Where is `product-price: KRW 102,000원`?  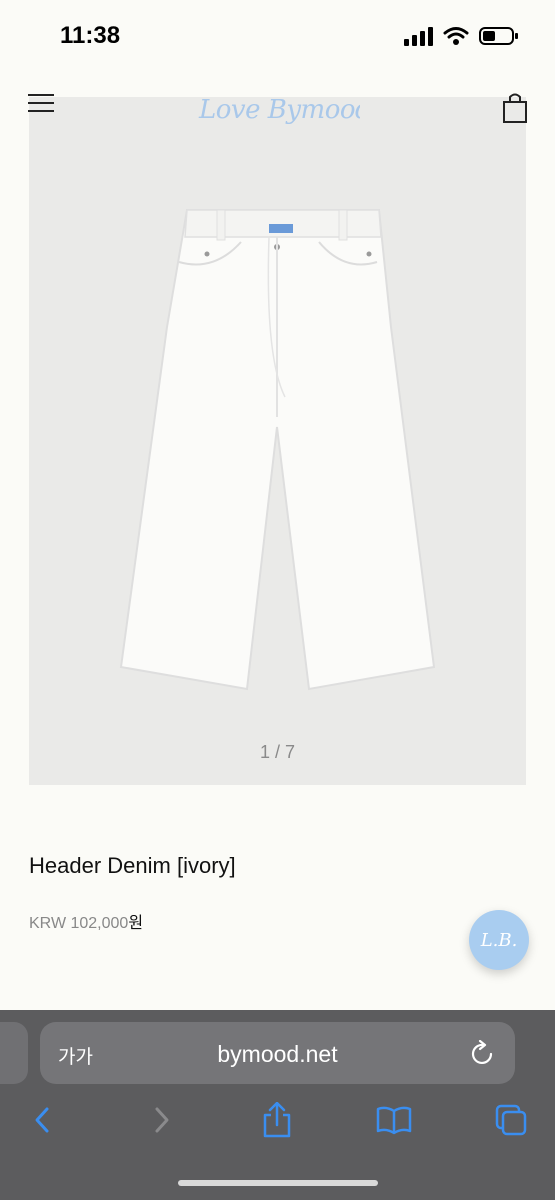
product-price: KRW 102,000원 is located at coordinates (86, 921).